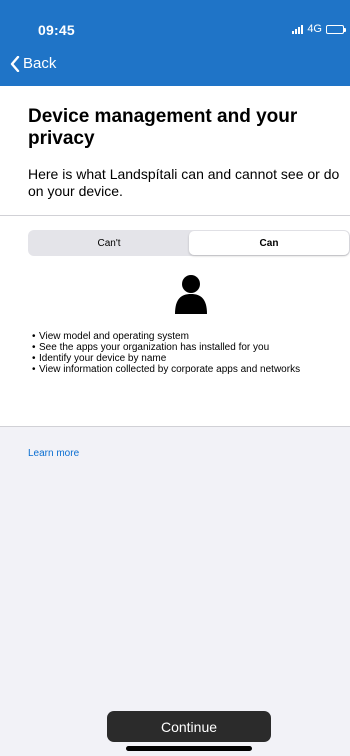  Describe the element at coordinates (109, 243) in the screenshot. I see `tab-cant: Can't` at that location.